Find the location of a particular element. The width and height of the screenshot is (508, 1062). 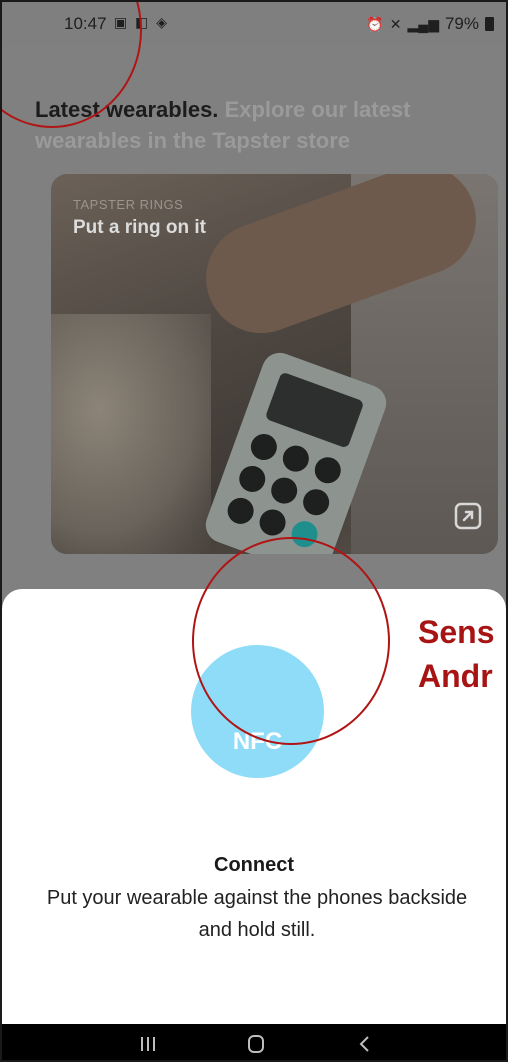

navigation-bar is located at coordinates (254, 1042).